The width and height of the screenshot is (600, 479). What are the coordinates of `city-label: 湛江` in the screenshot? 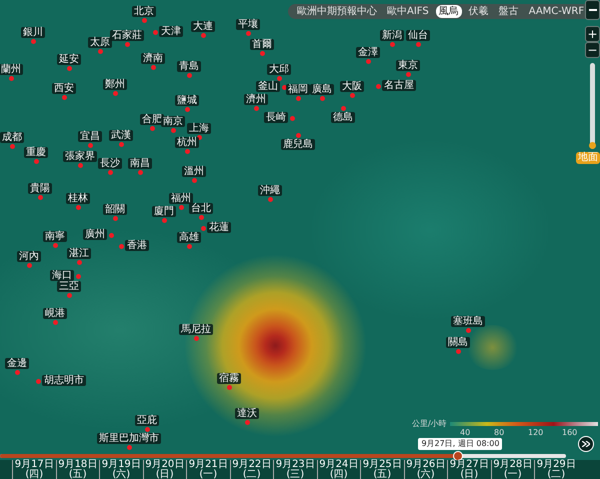 It's located at (79, 253).